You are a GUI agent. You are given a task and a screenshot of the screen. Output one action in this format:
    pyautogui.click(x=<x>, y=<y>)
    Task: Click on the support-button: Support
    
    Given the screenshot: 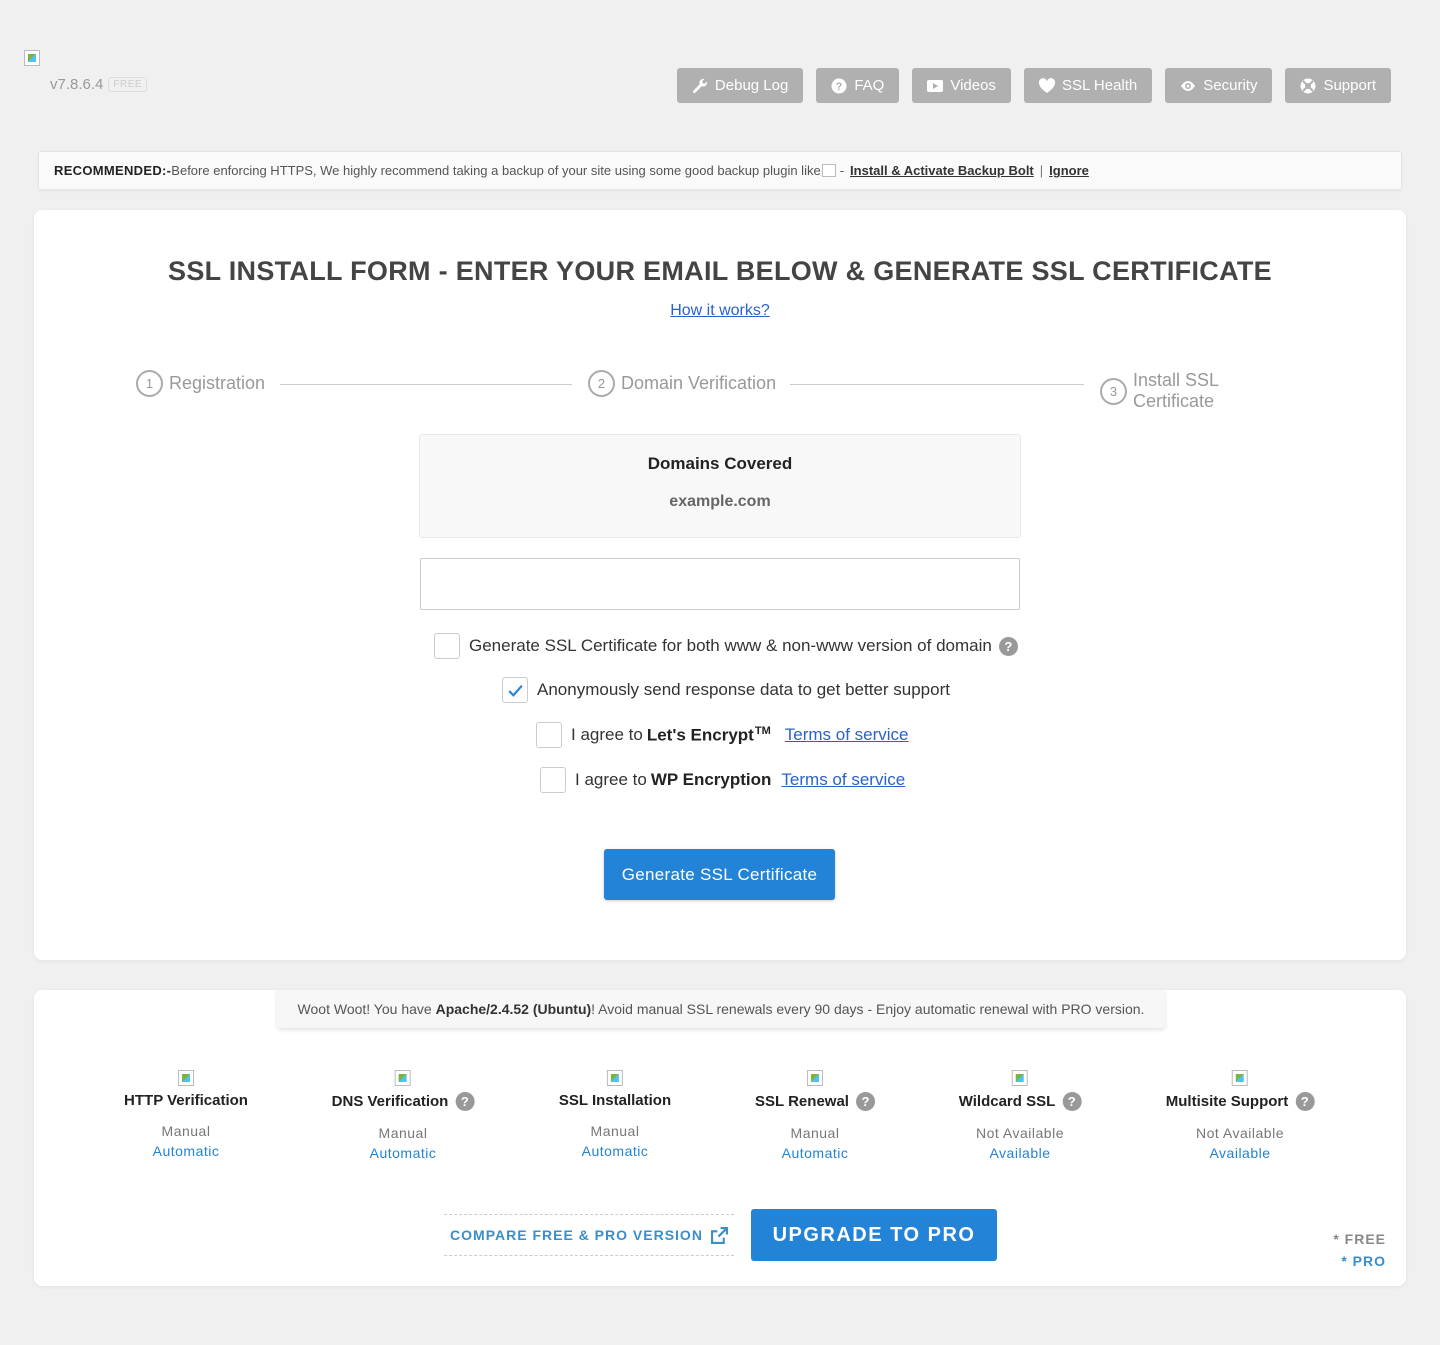 What is the action you would take?
    pyautogui.click(x=1338, y=85)
    